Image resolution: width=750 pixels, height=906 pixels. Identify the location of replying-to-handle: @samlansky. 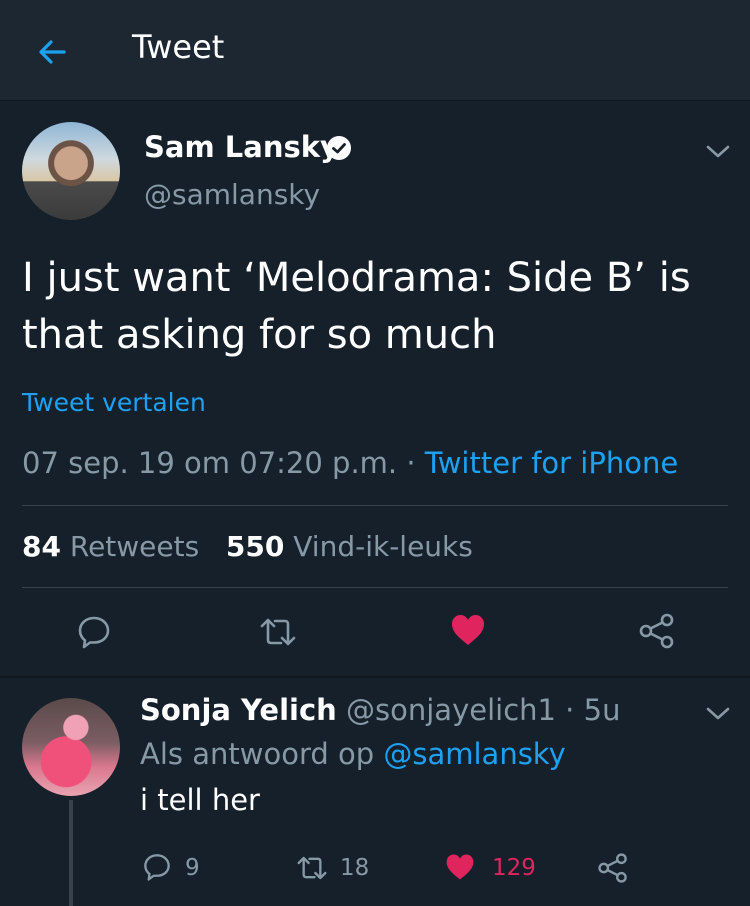
(474, 754).